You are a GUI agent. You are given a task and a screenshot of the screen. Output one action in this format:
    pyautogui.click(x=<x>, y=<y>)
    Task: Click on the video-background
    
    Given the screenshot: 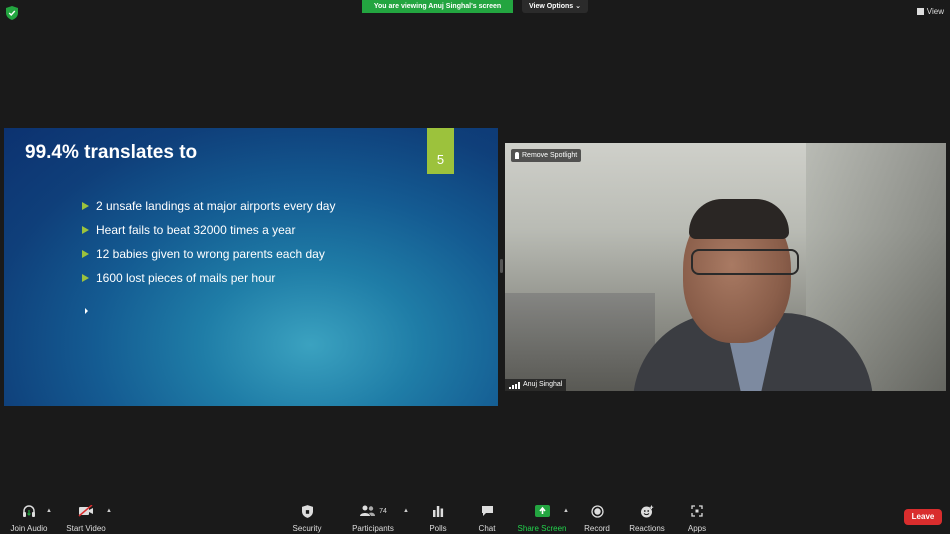 What is the action you would take?
    pyautogui.click(x=580, y=342)
    